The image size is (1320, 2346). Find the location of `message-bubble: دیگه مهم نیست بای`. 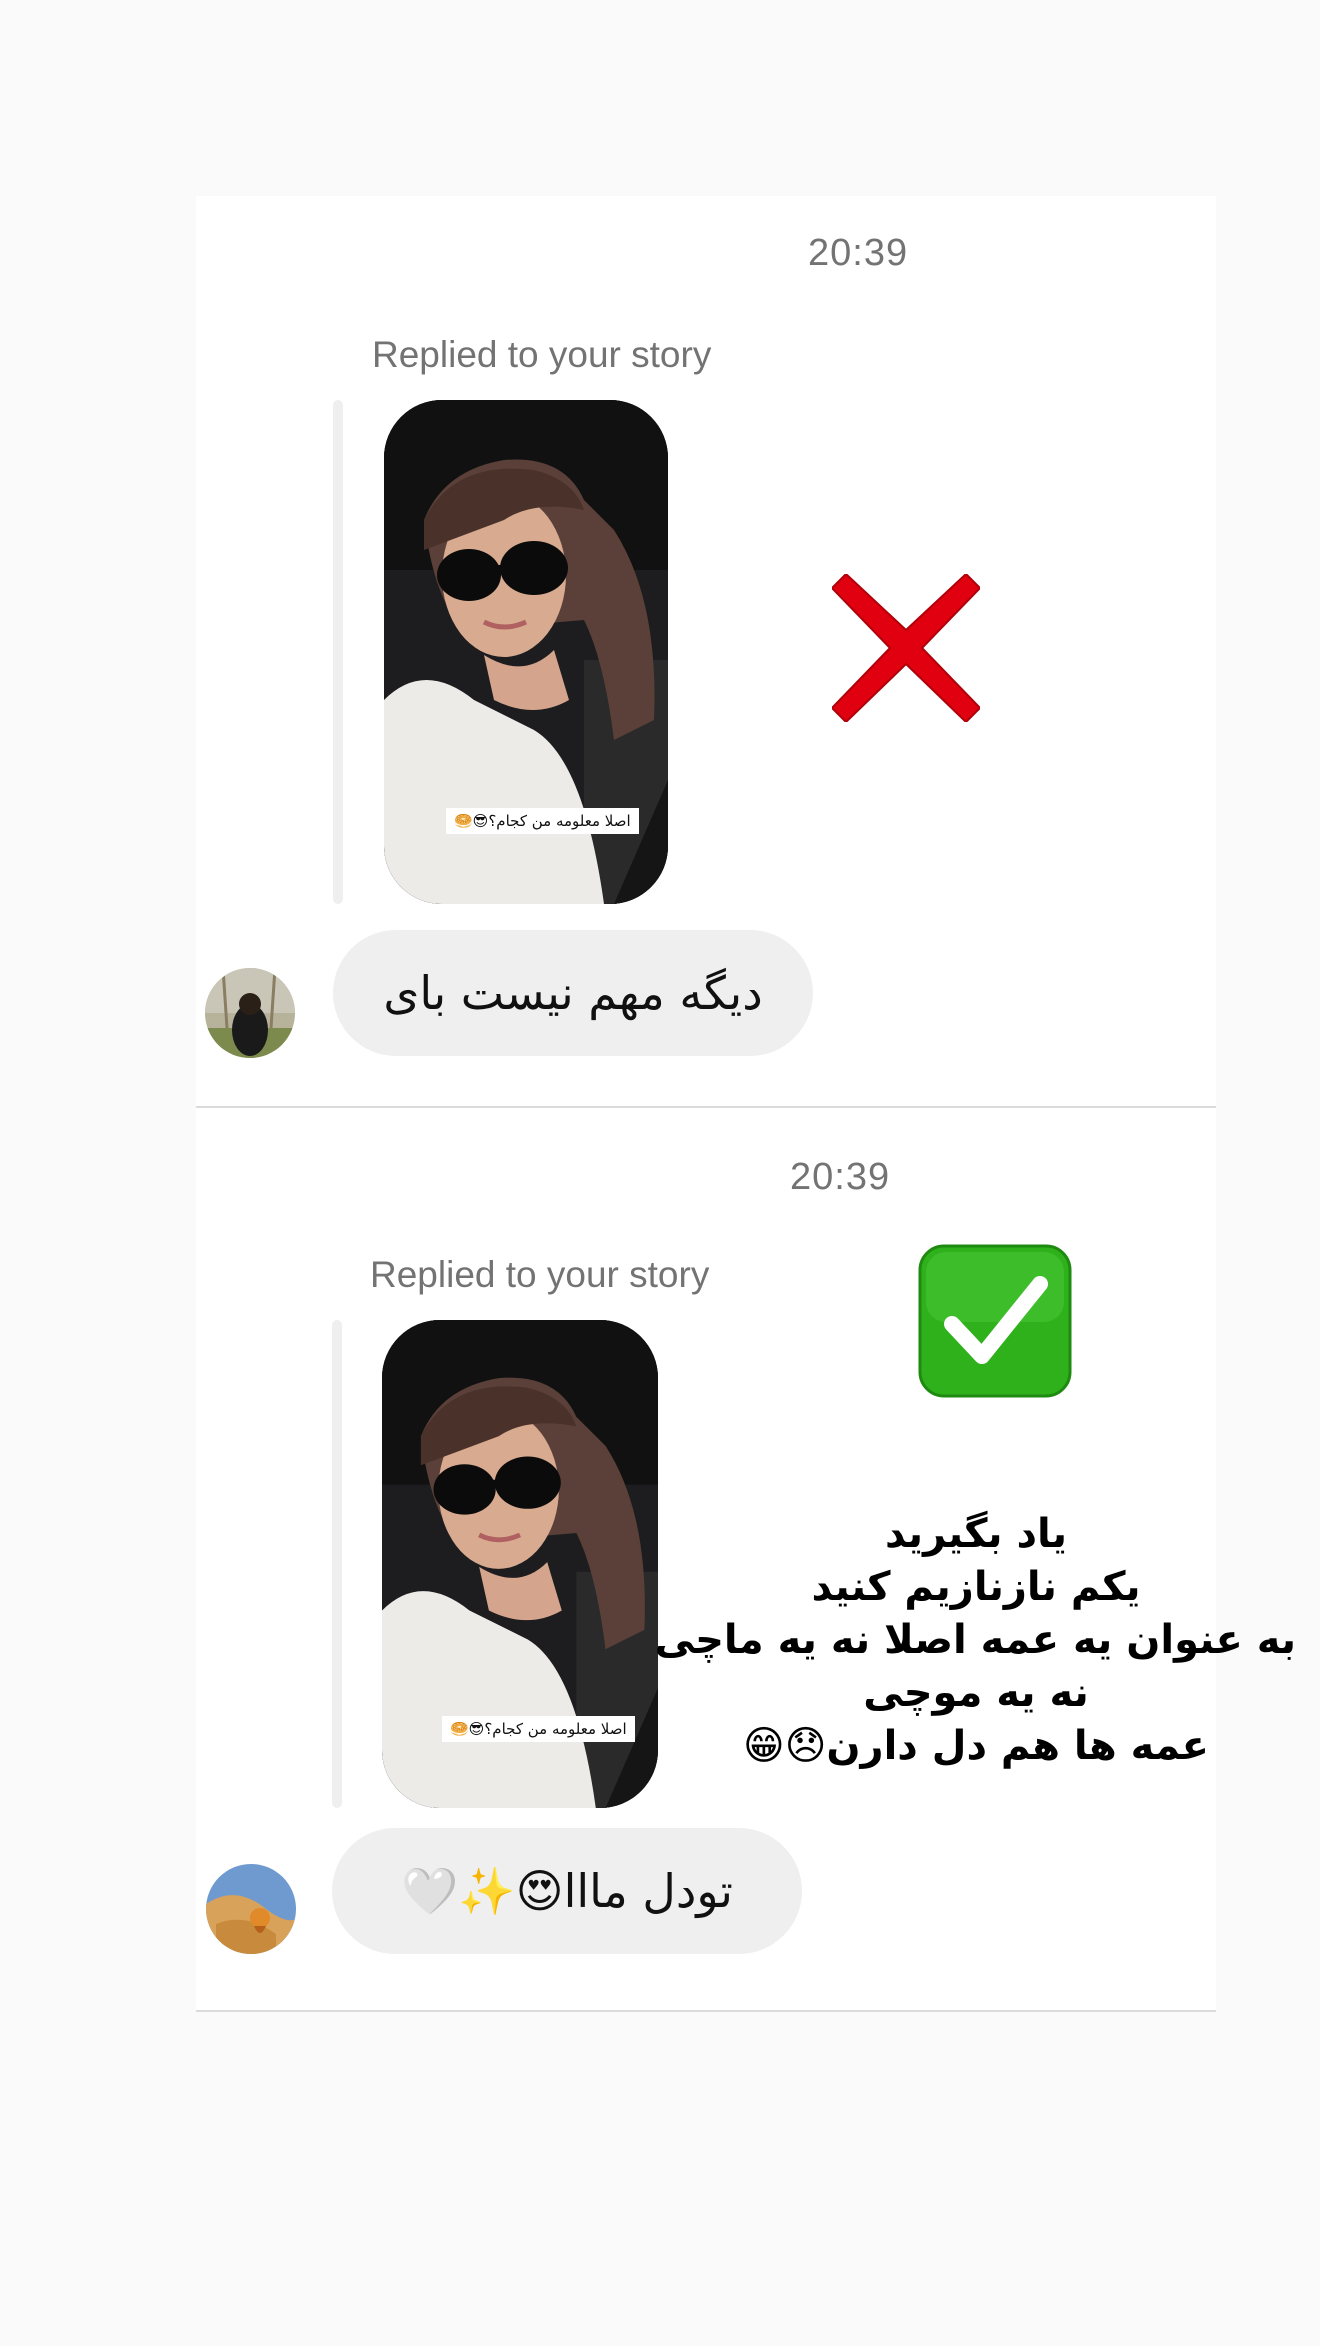

message-bubble: دیگه مهم نیست بای is located at coordinates (573, 993).